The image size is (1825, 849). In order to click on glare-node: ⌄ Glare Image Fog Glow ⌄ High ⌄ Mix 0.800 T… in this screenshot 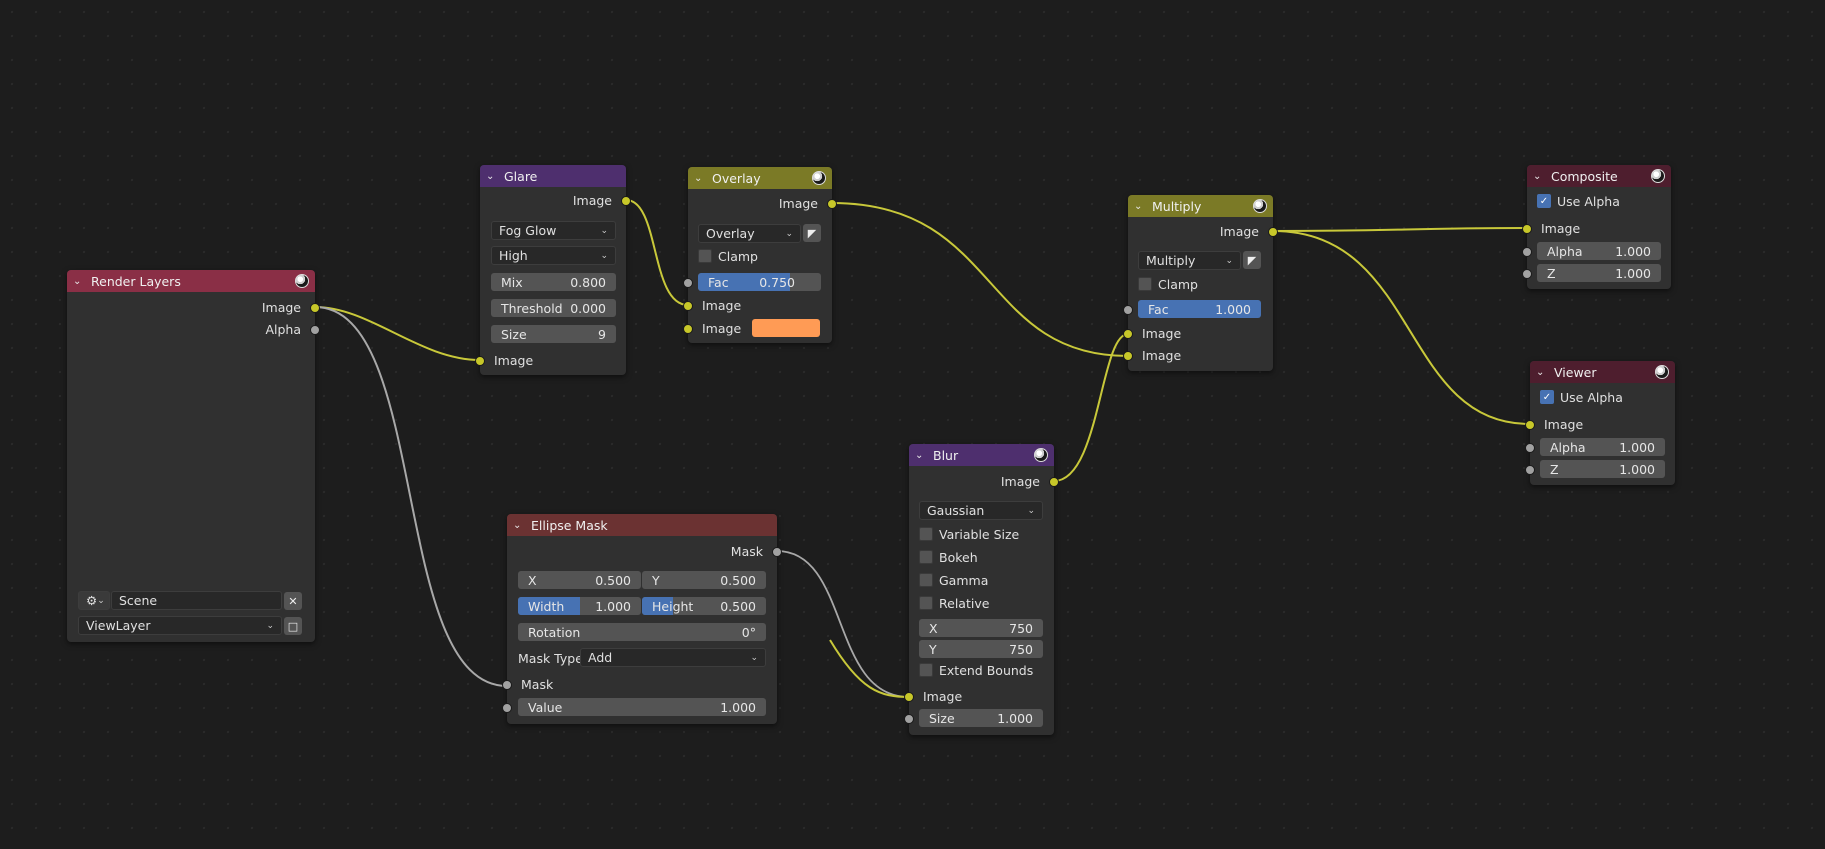, I will do `click(553, 270)`.